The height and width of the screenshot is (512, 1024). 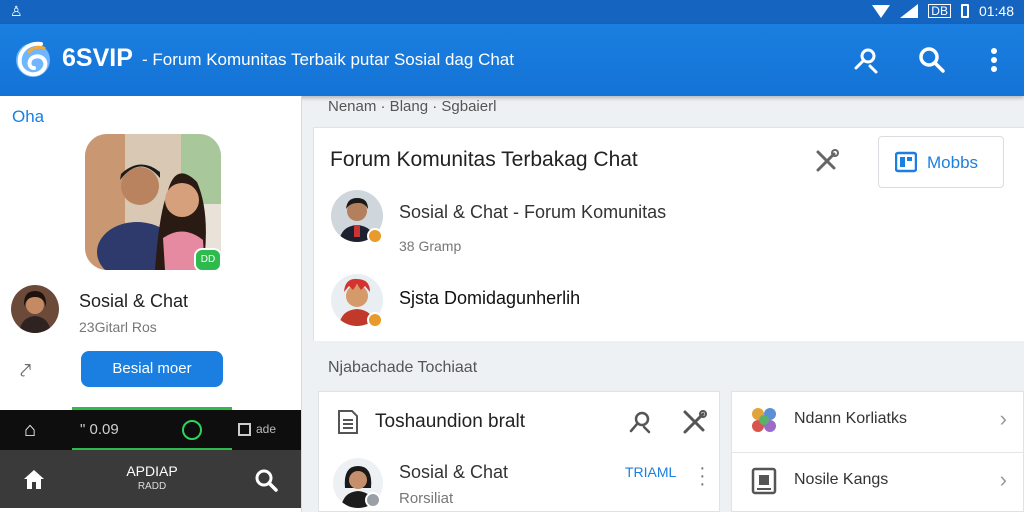 I want to click on sidebar-title: Oha, so click(x=28, y=116).